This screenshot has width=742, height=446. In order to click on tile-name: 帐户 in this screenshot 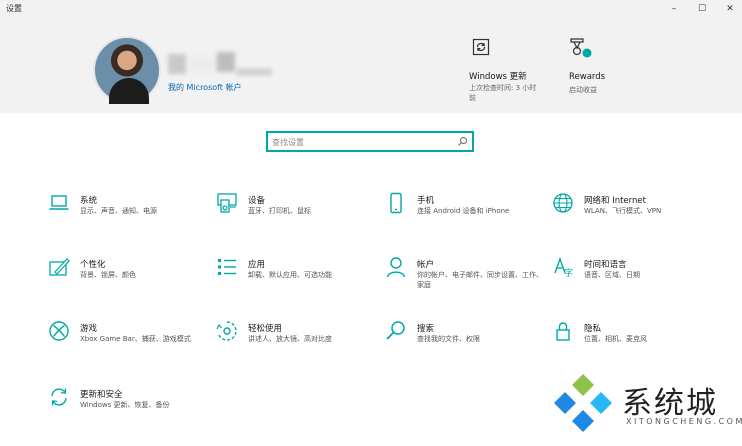, I will do `click(426, 265)`.